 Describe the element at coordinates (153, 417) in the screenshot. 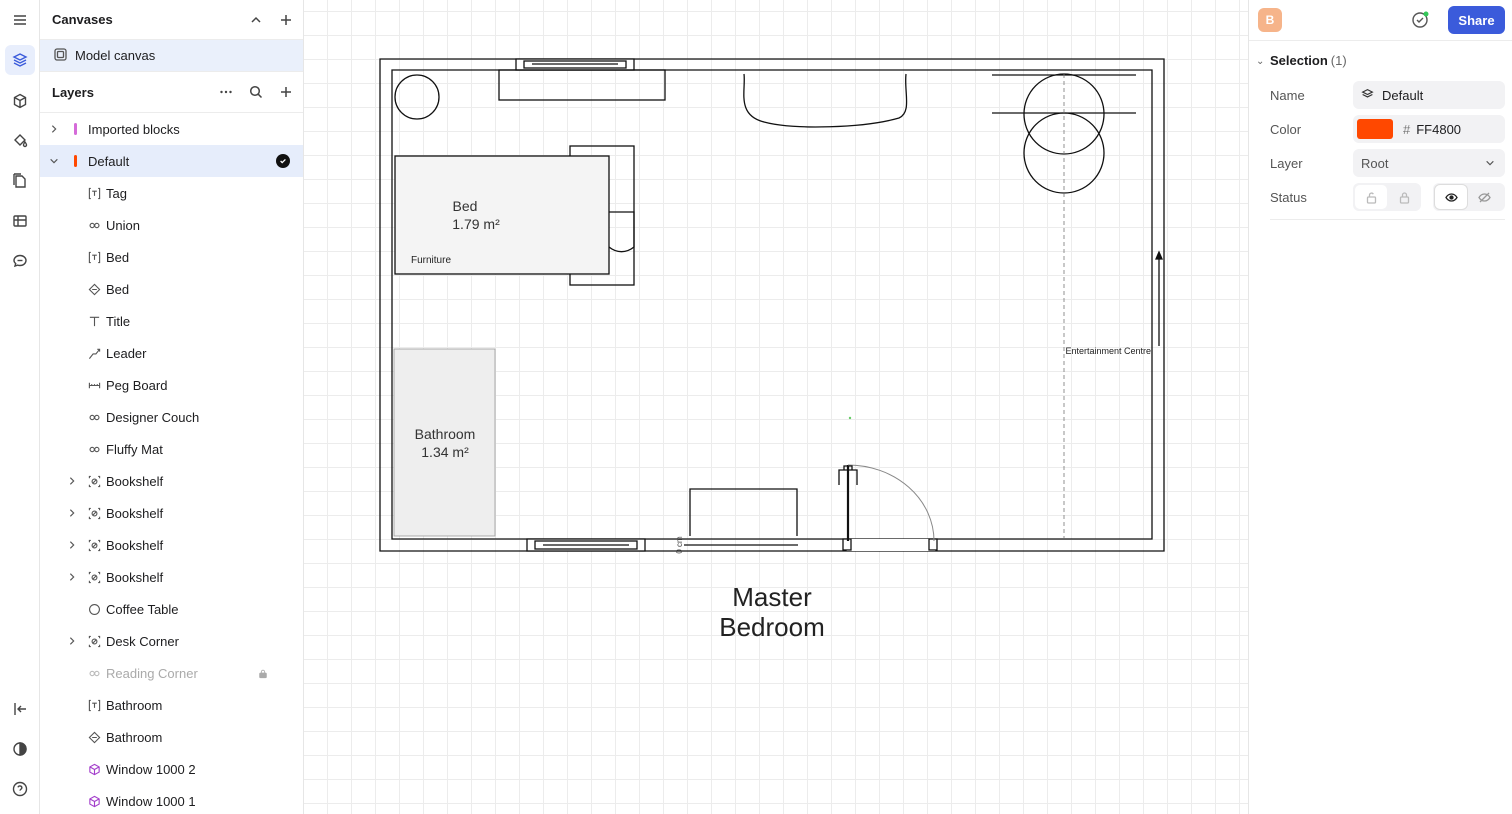

I see `layer-label: Designer Couch` at that location.